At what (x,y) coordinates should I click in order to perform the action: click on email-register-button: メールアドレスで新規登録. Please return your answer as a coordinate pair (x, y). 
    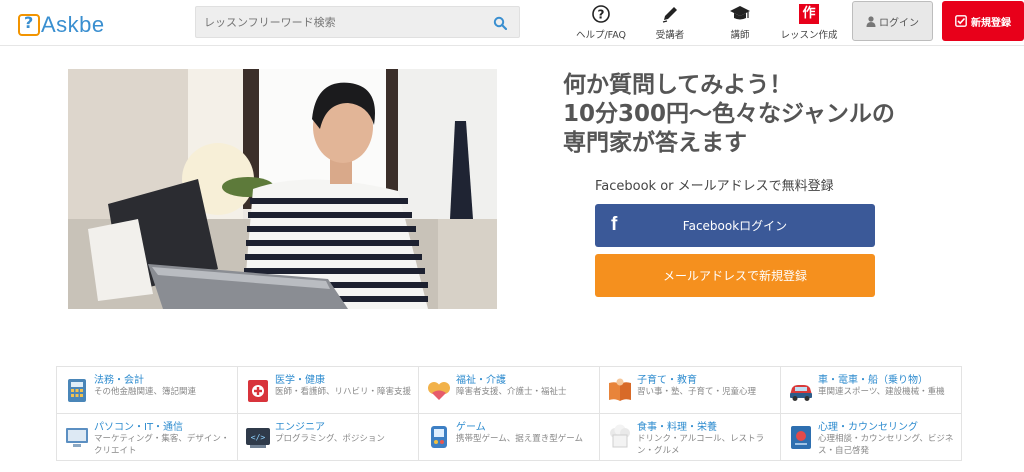
    Looking at the image, I should click on (735, 275).